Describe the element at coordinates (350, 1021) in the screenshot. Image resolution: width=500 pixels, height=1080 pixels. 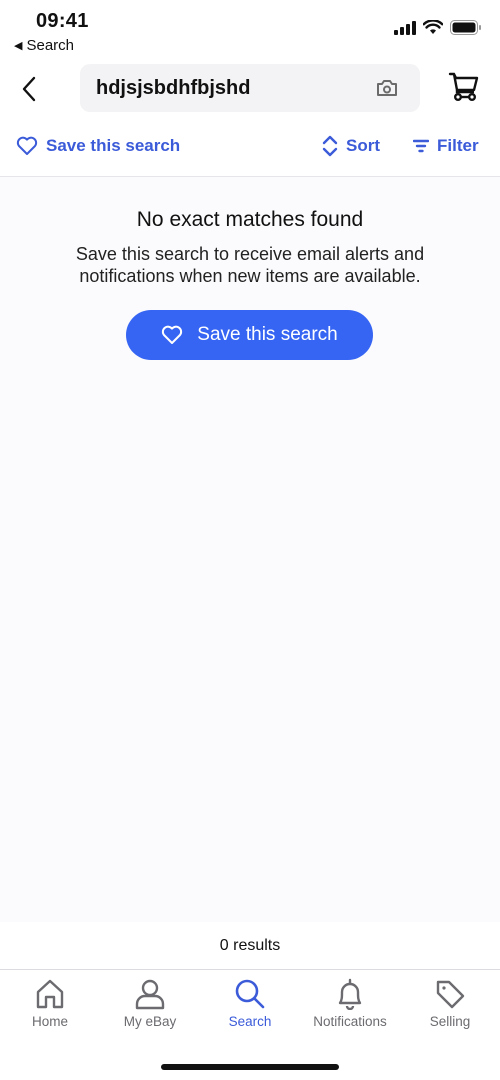
I see `tab-label: Notifications` at that location.